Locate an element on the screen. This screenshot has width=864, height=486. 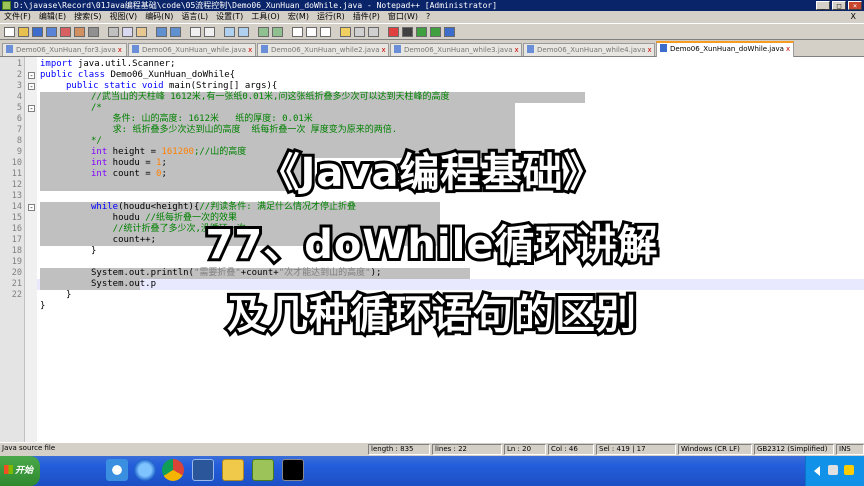
code-line-5: /* is located at coordinates (96, 108).